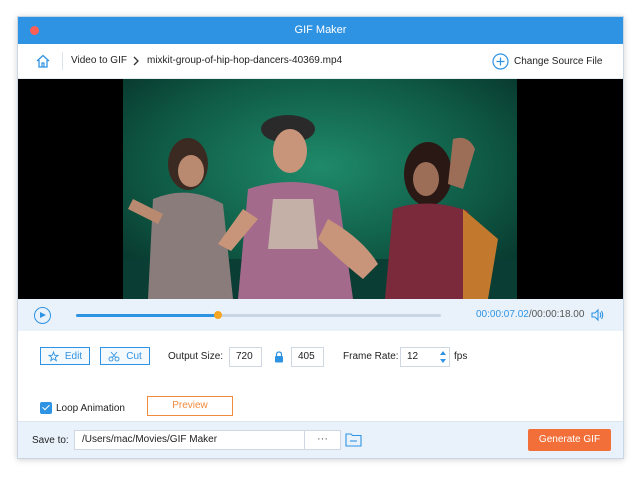 The image size is (640, 477). What do you see at coordinates (443, 357) in the screenshot?
I see `stepper-icon` at bounding box center [443, 357].